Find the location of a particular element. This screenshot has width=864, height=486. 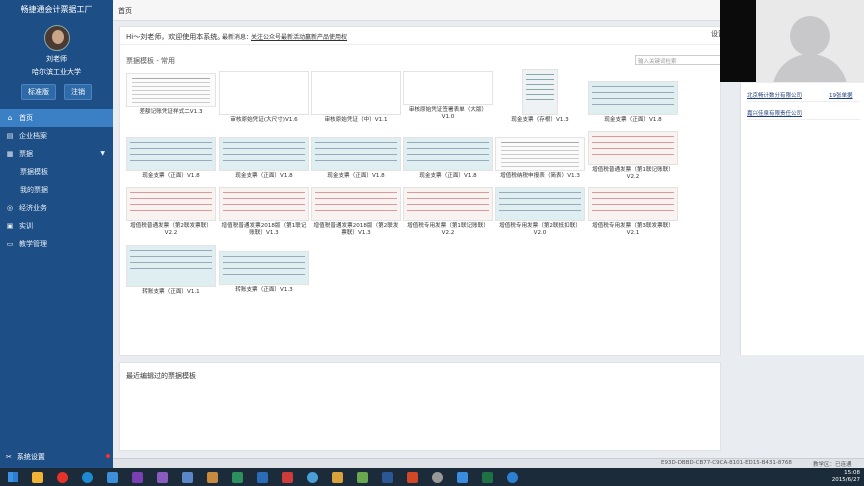

nav-item-business: ◎ 经济业务 is located at coordinates (56, 208).